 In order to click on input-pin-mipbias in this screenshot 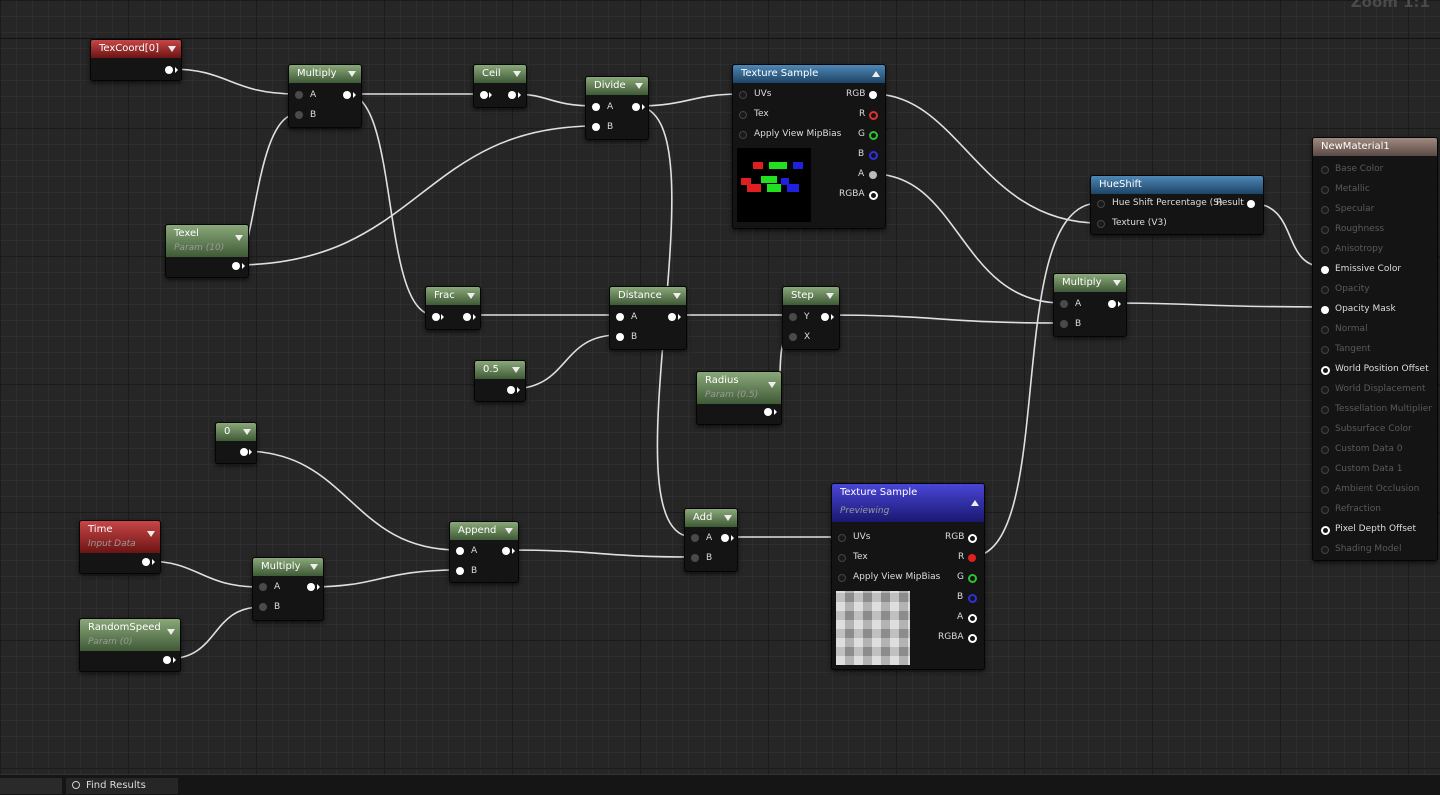, I will do `click(842, 578)`.